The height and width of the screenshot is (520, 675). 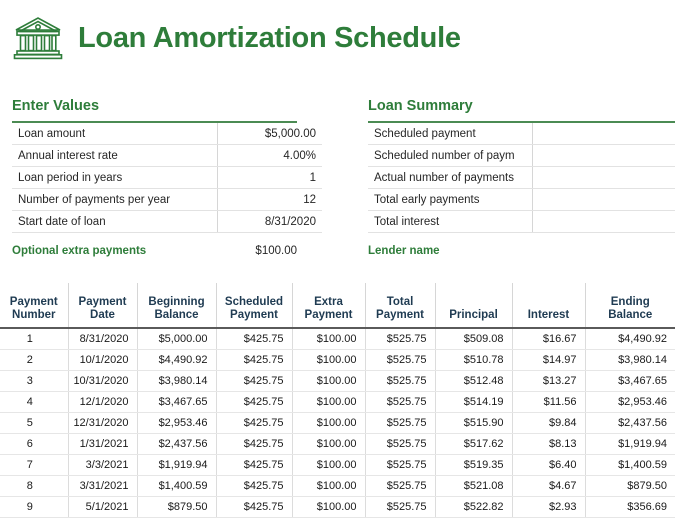 I want to click on cell-interest: $11.56, so click(x=549, y=402).